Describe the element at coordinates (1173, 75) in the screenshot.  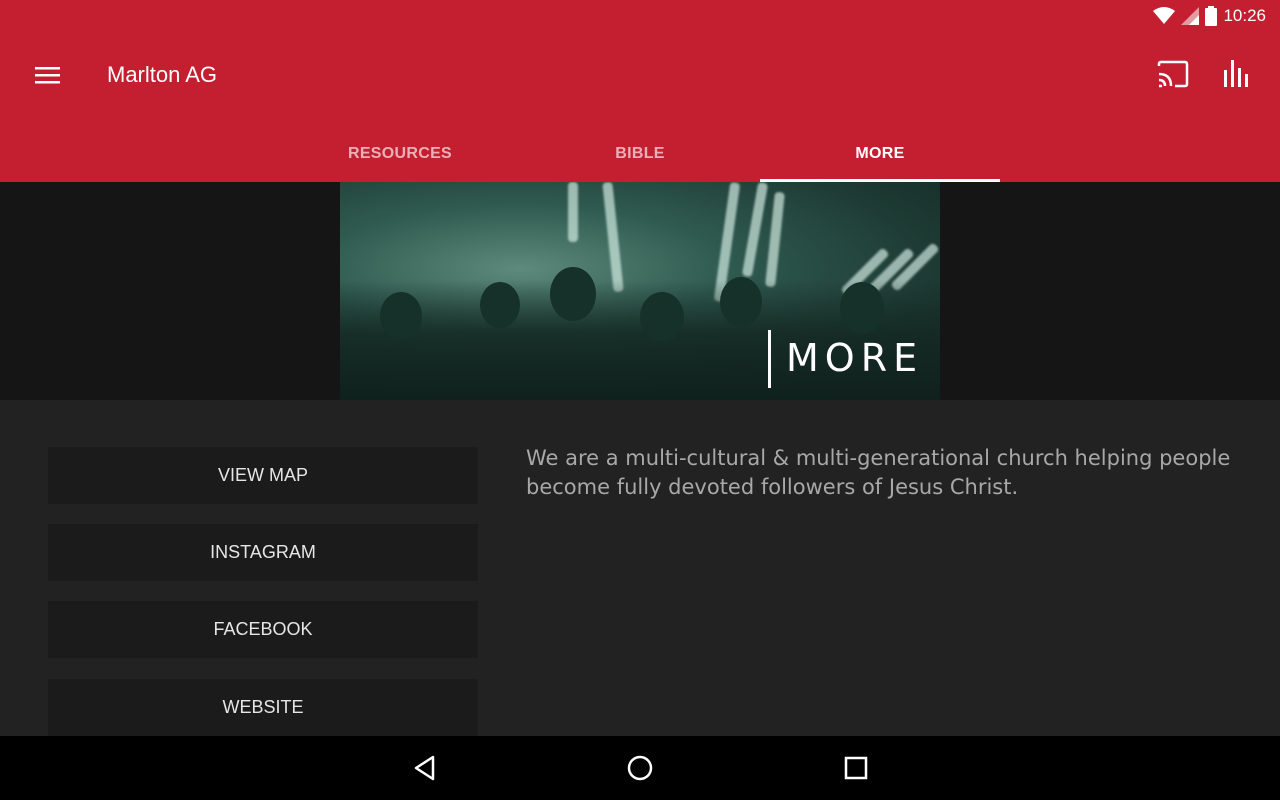
I see `cast-icon` at that location.